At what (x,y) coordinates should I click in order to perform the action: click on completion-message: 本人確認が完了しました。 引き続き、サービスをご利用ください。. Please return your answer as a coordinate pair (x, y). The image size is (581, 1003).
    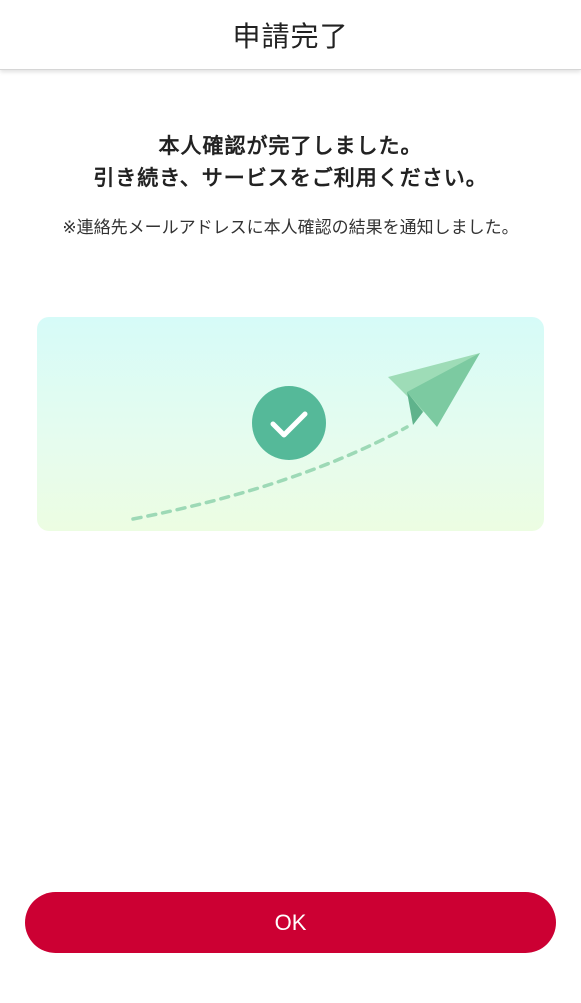
    Looking at the image, I should click on (290, 162).